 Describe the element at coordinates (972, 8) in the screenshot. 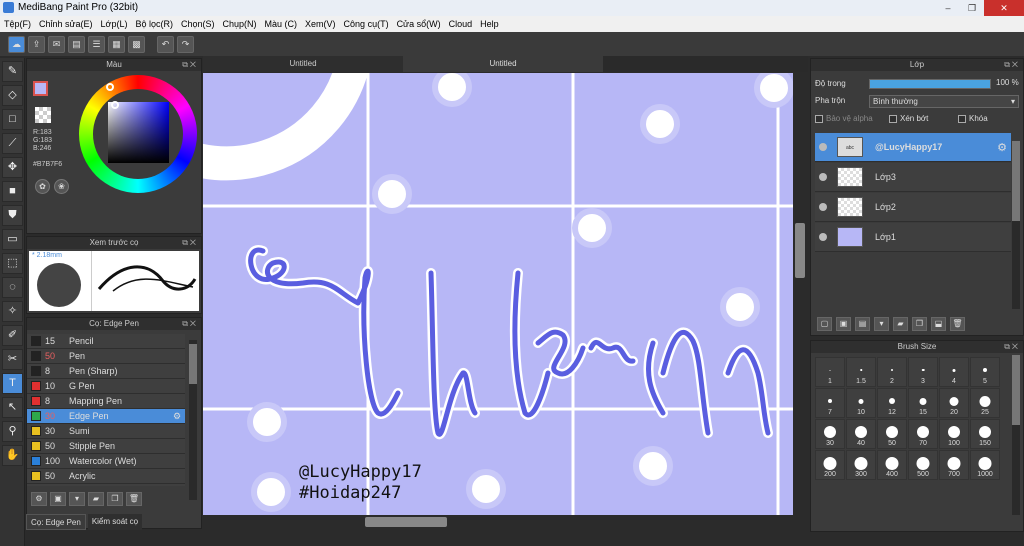

I see `restore-button: ❐` at that location.